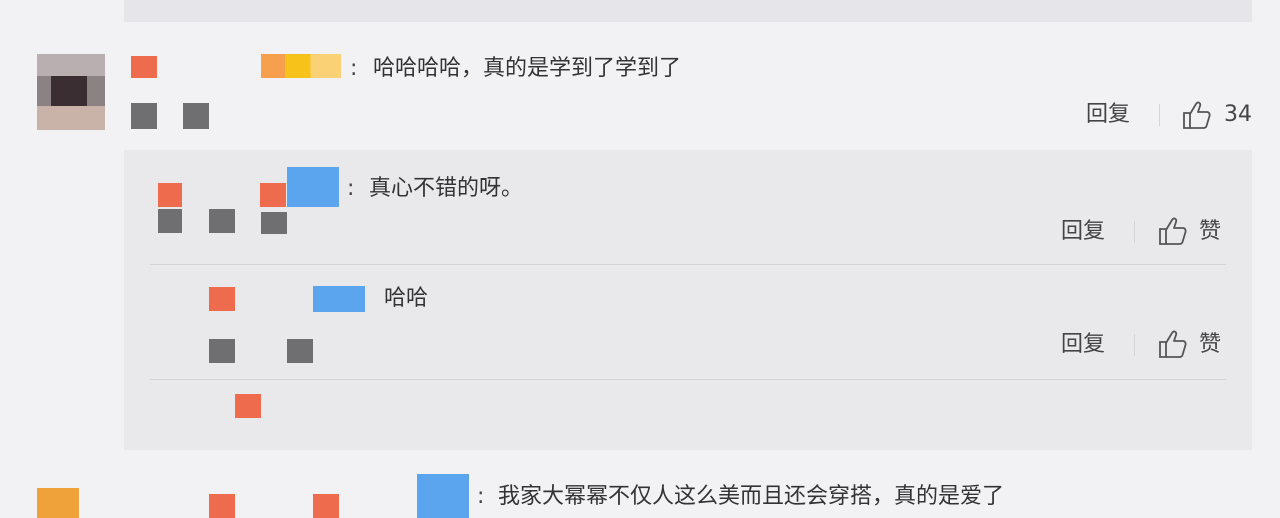 The height and width of the screenshot is (518, 1280). I want to click on reply-text: 真心不错的呀。, so click(446, 188).